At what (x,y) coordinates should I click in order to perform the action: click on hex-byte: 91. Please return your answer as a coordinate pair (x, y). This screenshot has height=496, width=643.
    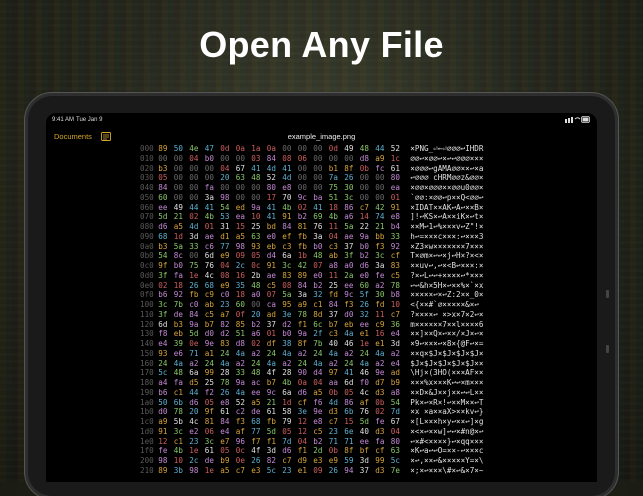
    Looking at the image, I should click on (275, 266).